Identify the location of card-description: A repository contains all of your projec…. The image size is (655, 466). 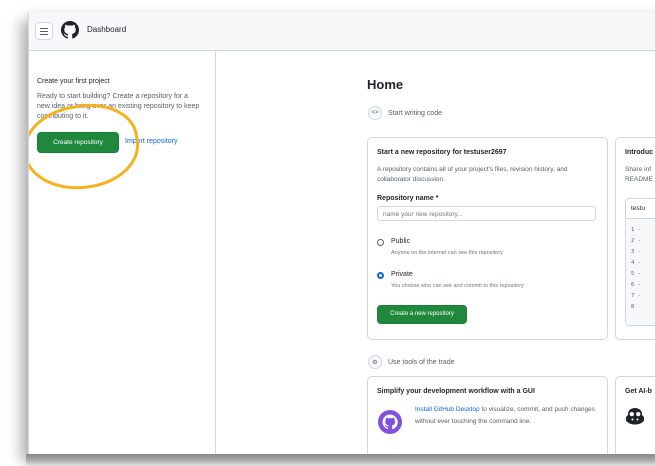
(472, 174).